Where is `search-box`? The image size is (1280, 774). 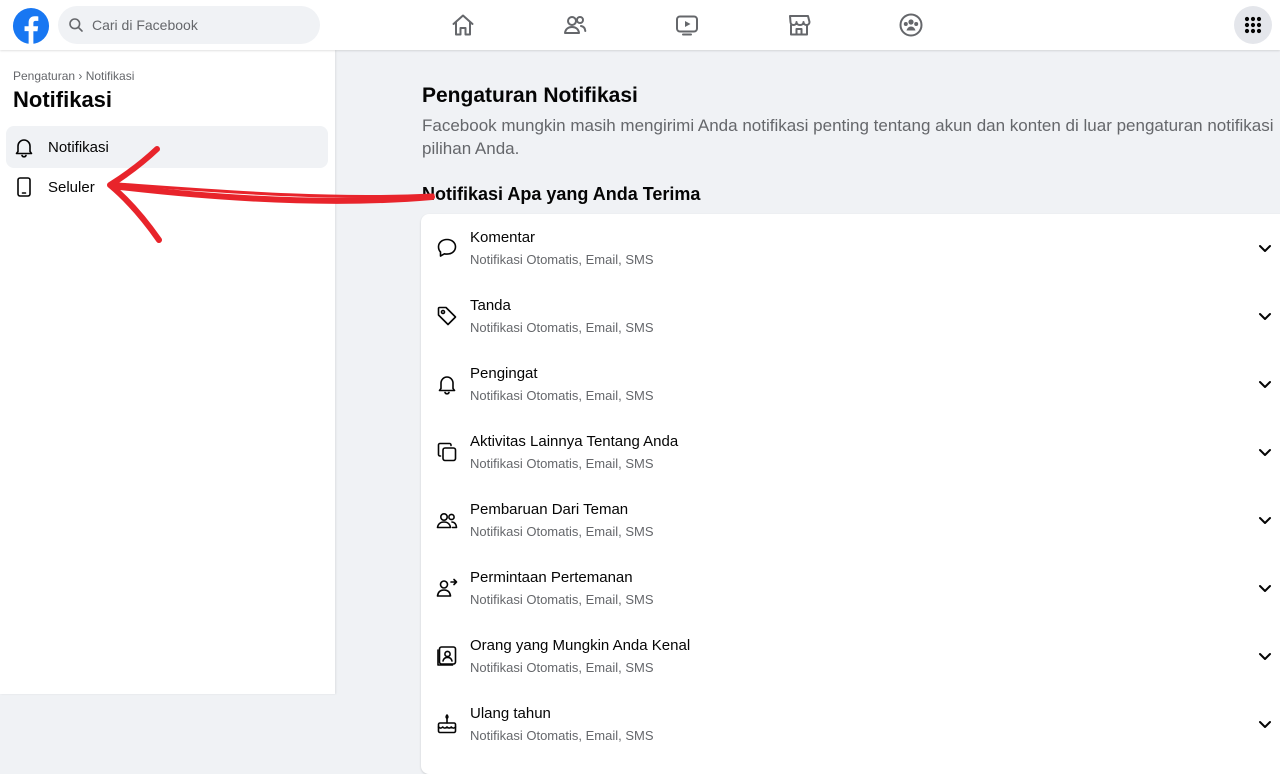
search-box is located at coordinates (189, 25).